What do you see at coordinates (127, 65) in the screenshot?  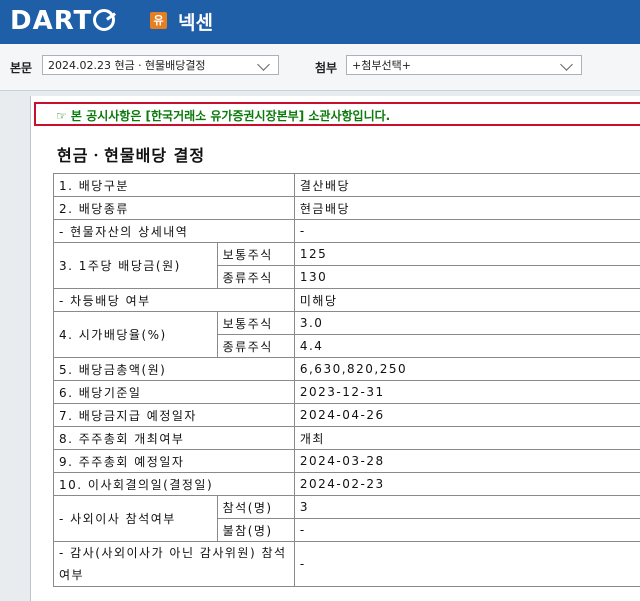 I see `main-doc-select-value: 2024.02.23 현금ㆍ현물배당결정` at bounding box center [127, 65].